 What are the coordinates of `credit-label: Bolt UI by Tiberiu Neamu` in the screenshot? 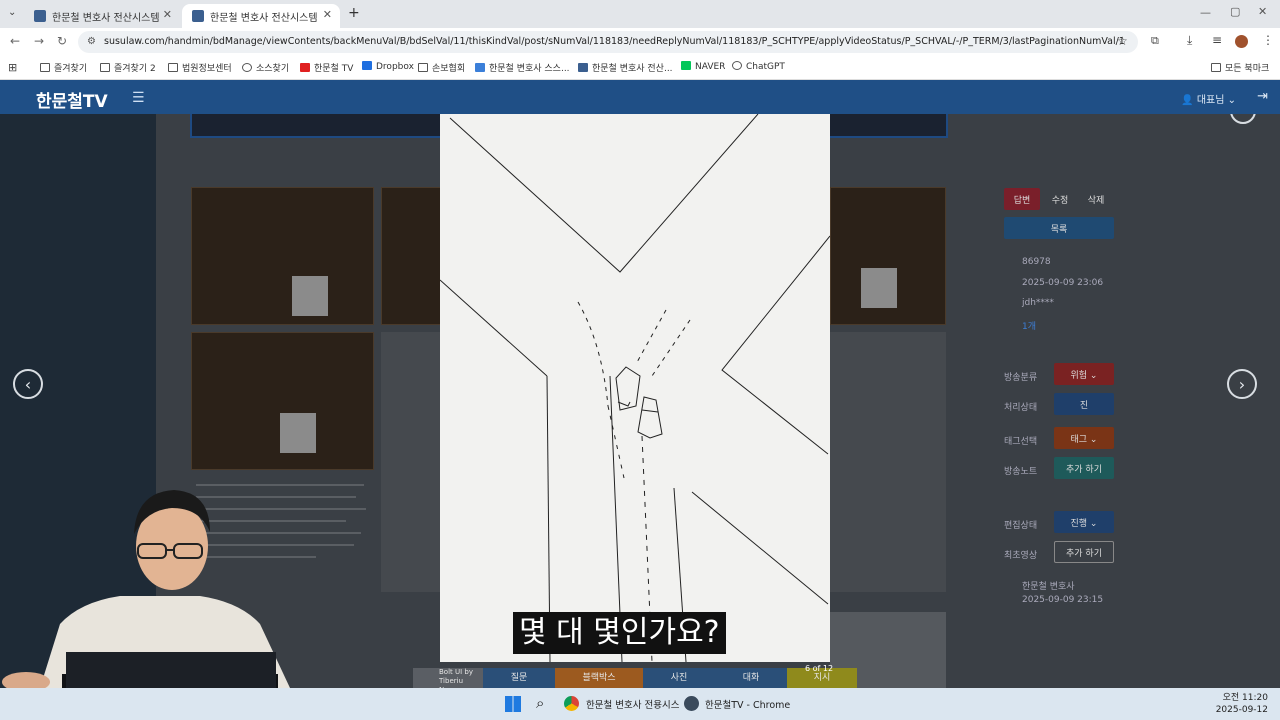 It's located at (448, 678).